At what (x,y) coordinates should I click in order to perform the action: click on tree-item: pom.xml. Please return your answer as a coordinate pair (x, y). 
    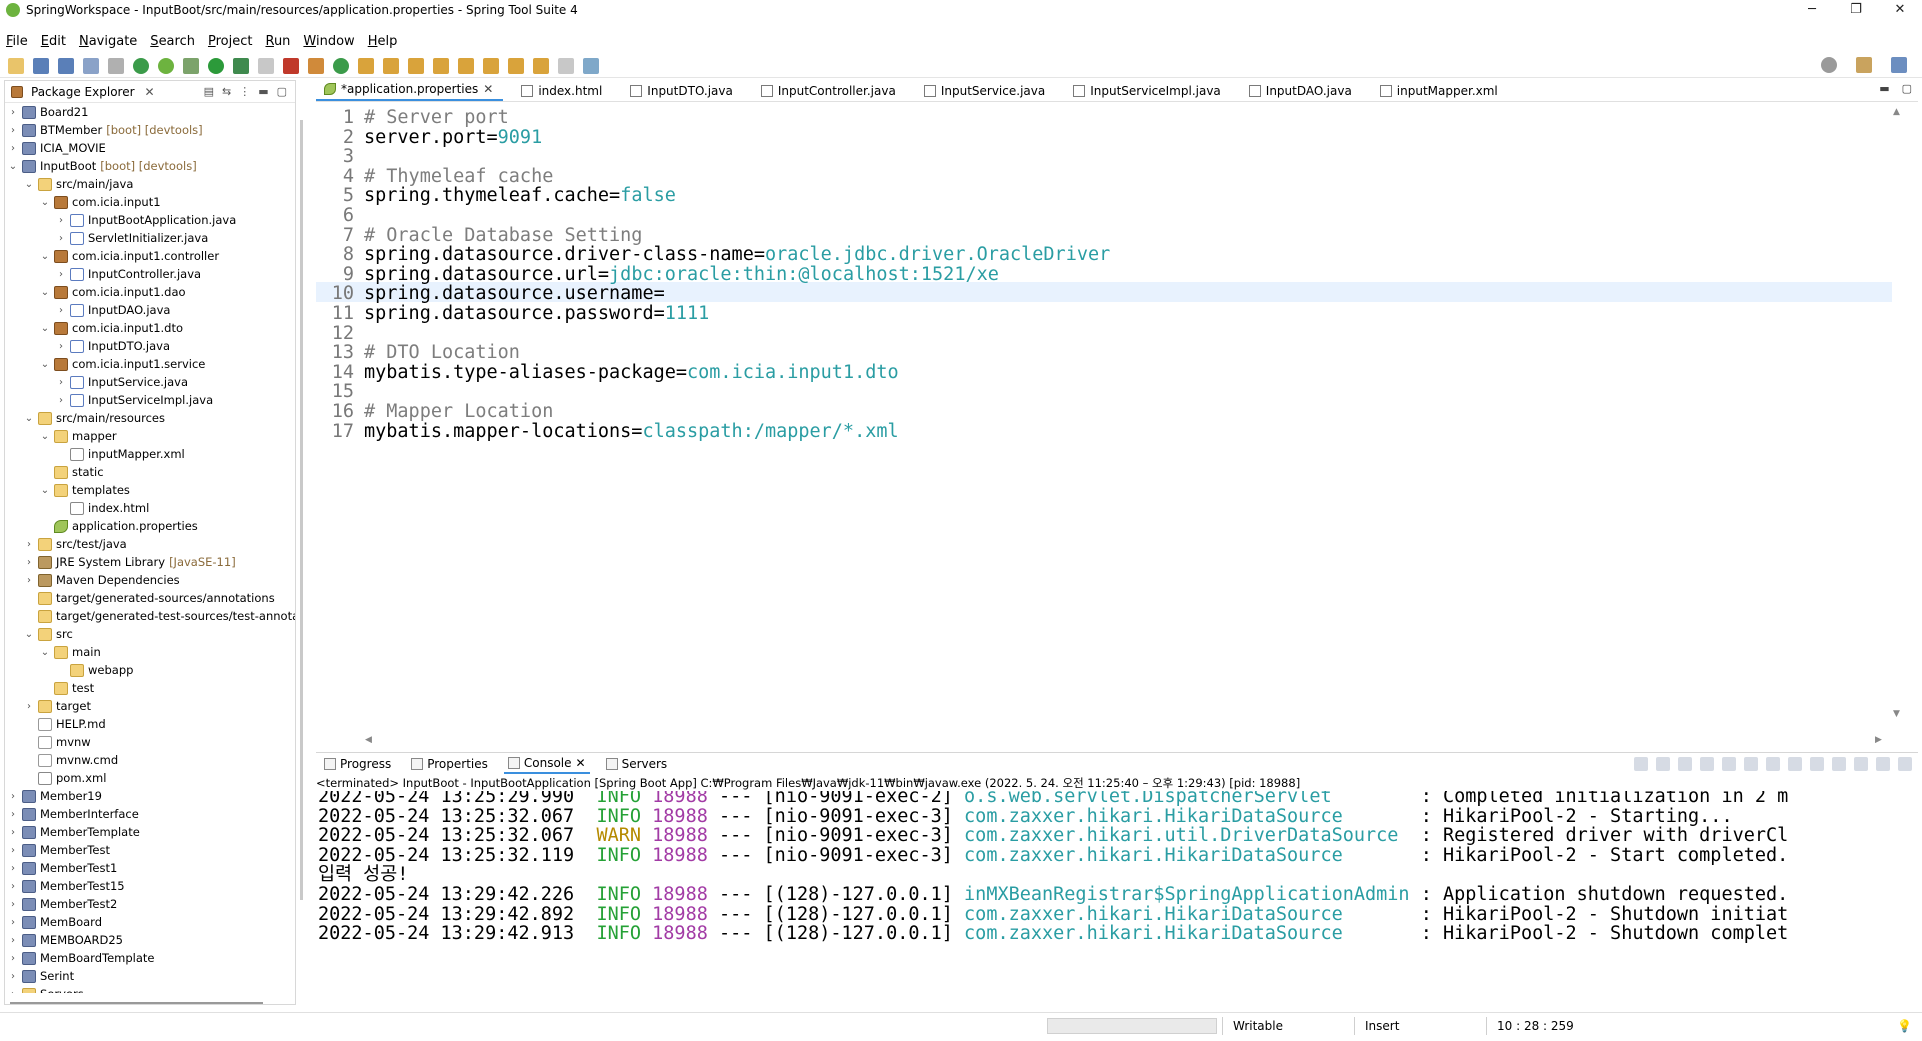
    Looking at the image, I should click on (64, 778).